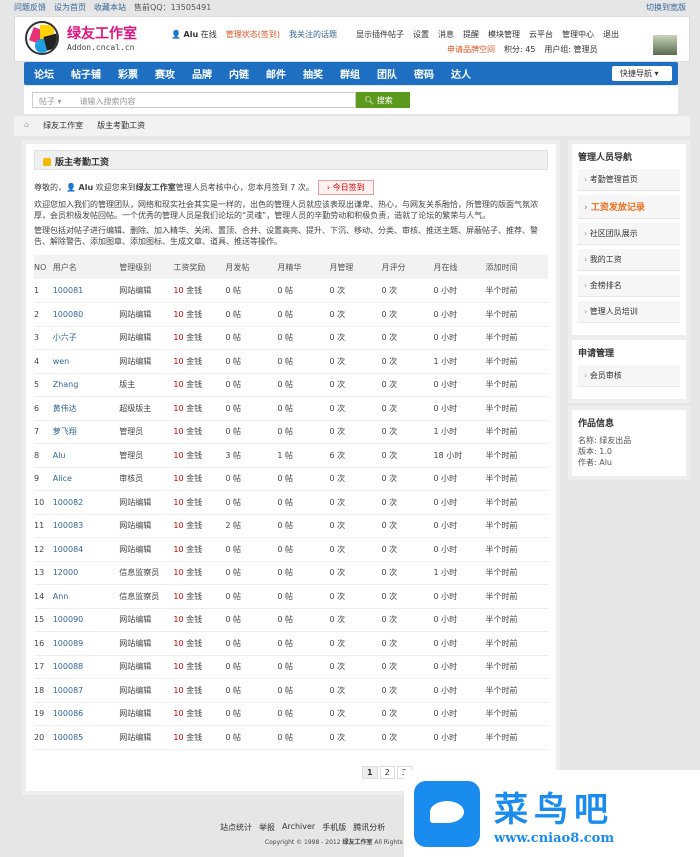 The image size is (700, 857). What do you see at coordinates (313, 73) in the screenshot?
I see `nav-item: 抽奖` at bounding box center [313, 73].